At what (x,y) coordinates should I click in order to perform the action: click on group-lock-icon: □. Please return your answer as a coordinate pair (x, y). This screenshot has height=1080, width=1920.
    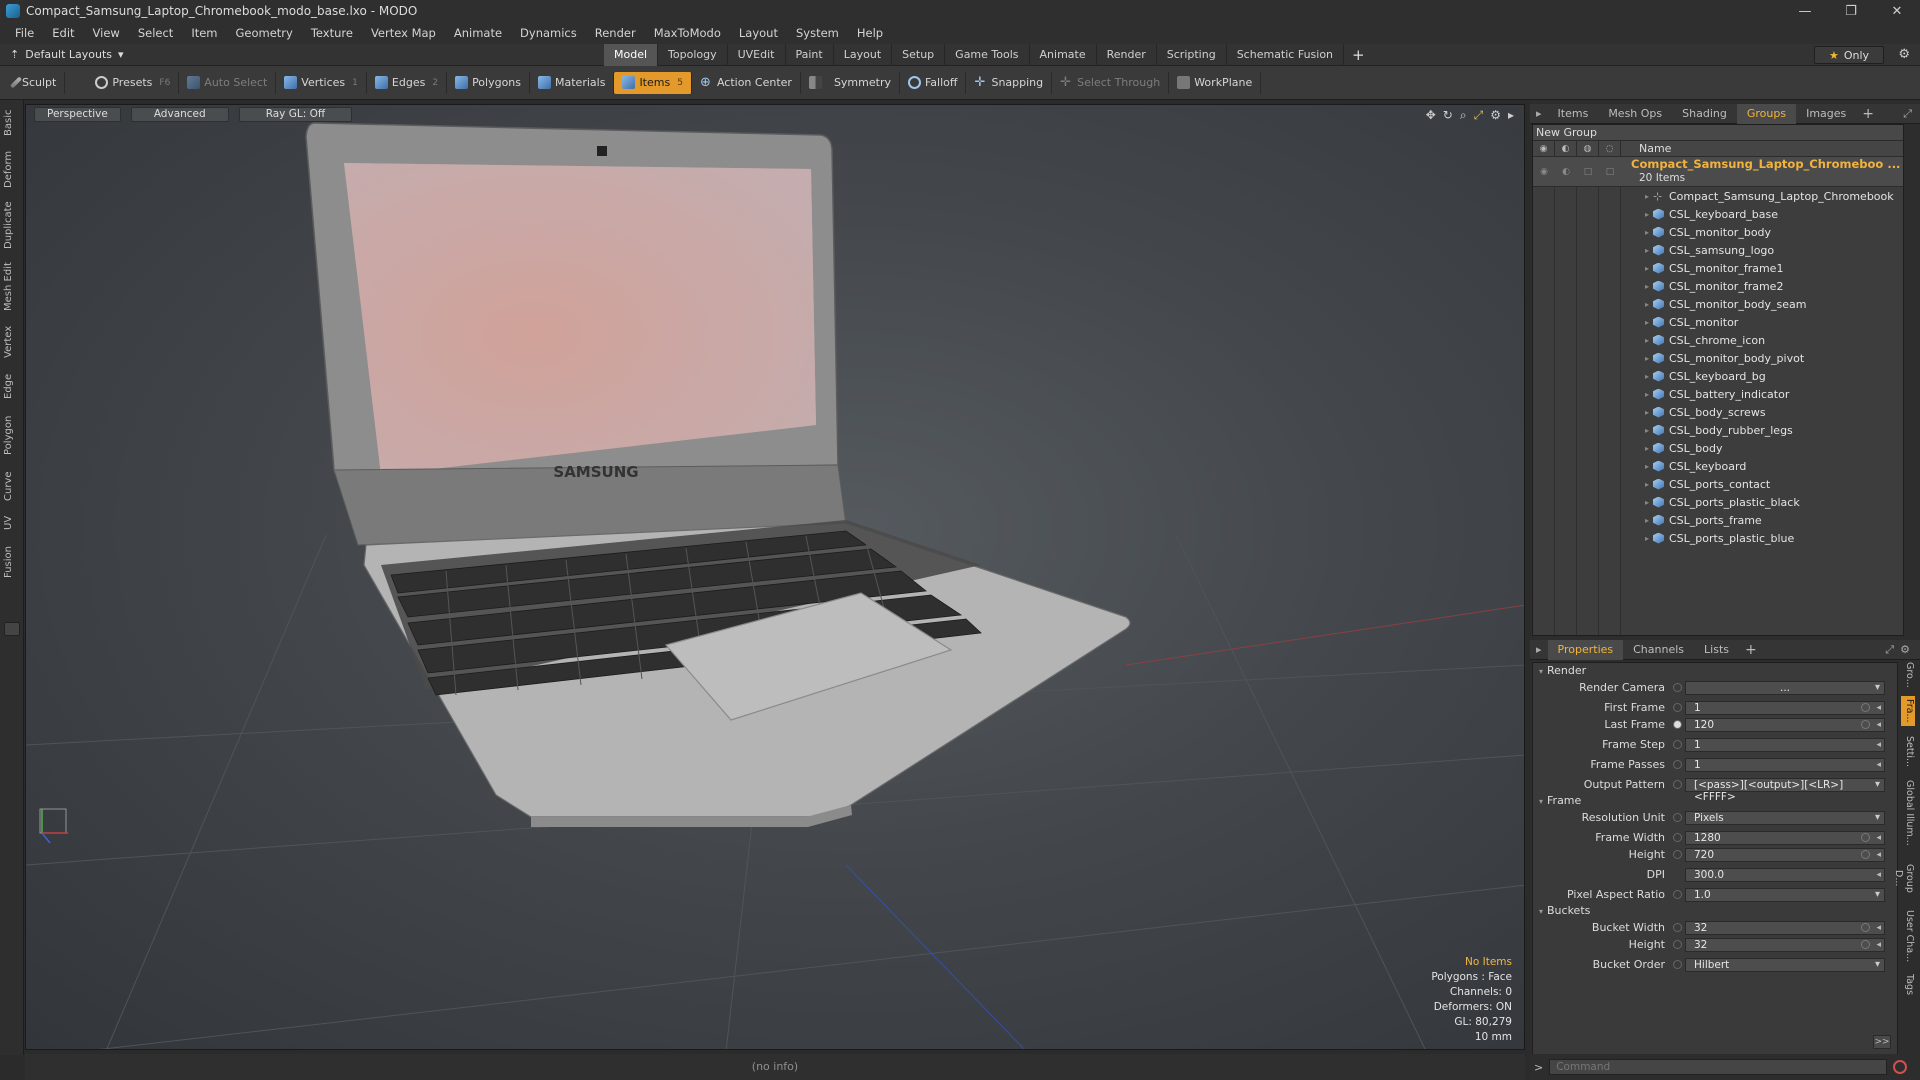
    Looking at the image, I should click on (1588, 172).